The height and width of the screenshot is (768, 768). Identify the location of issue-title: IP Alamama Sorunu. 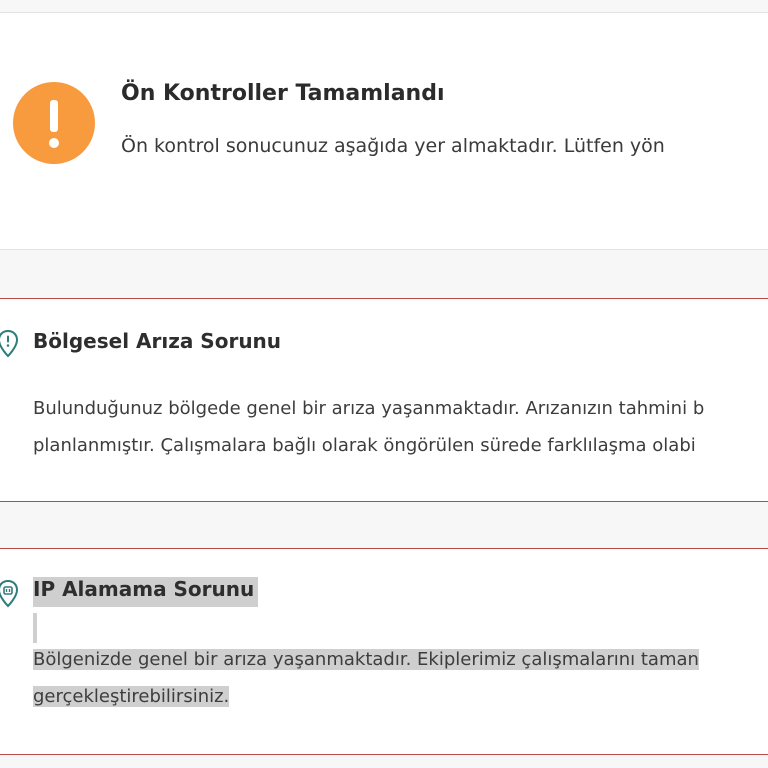
(146, 592).